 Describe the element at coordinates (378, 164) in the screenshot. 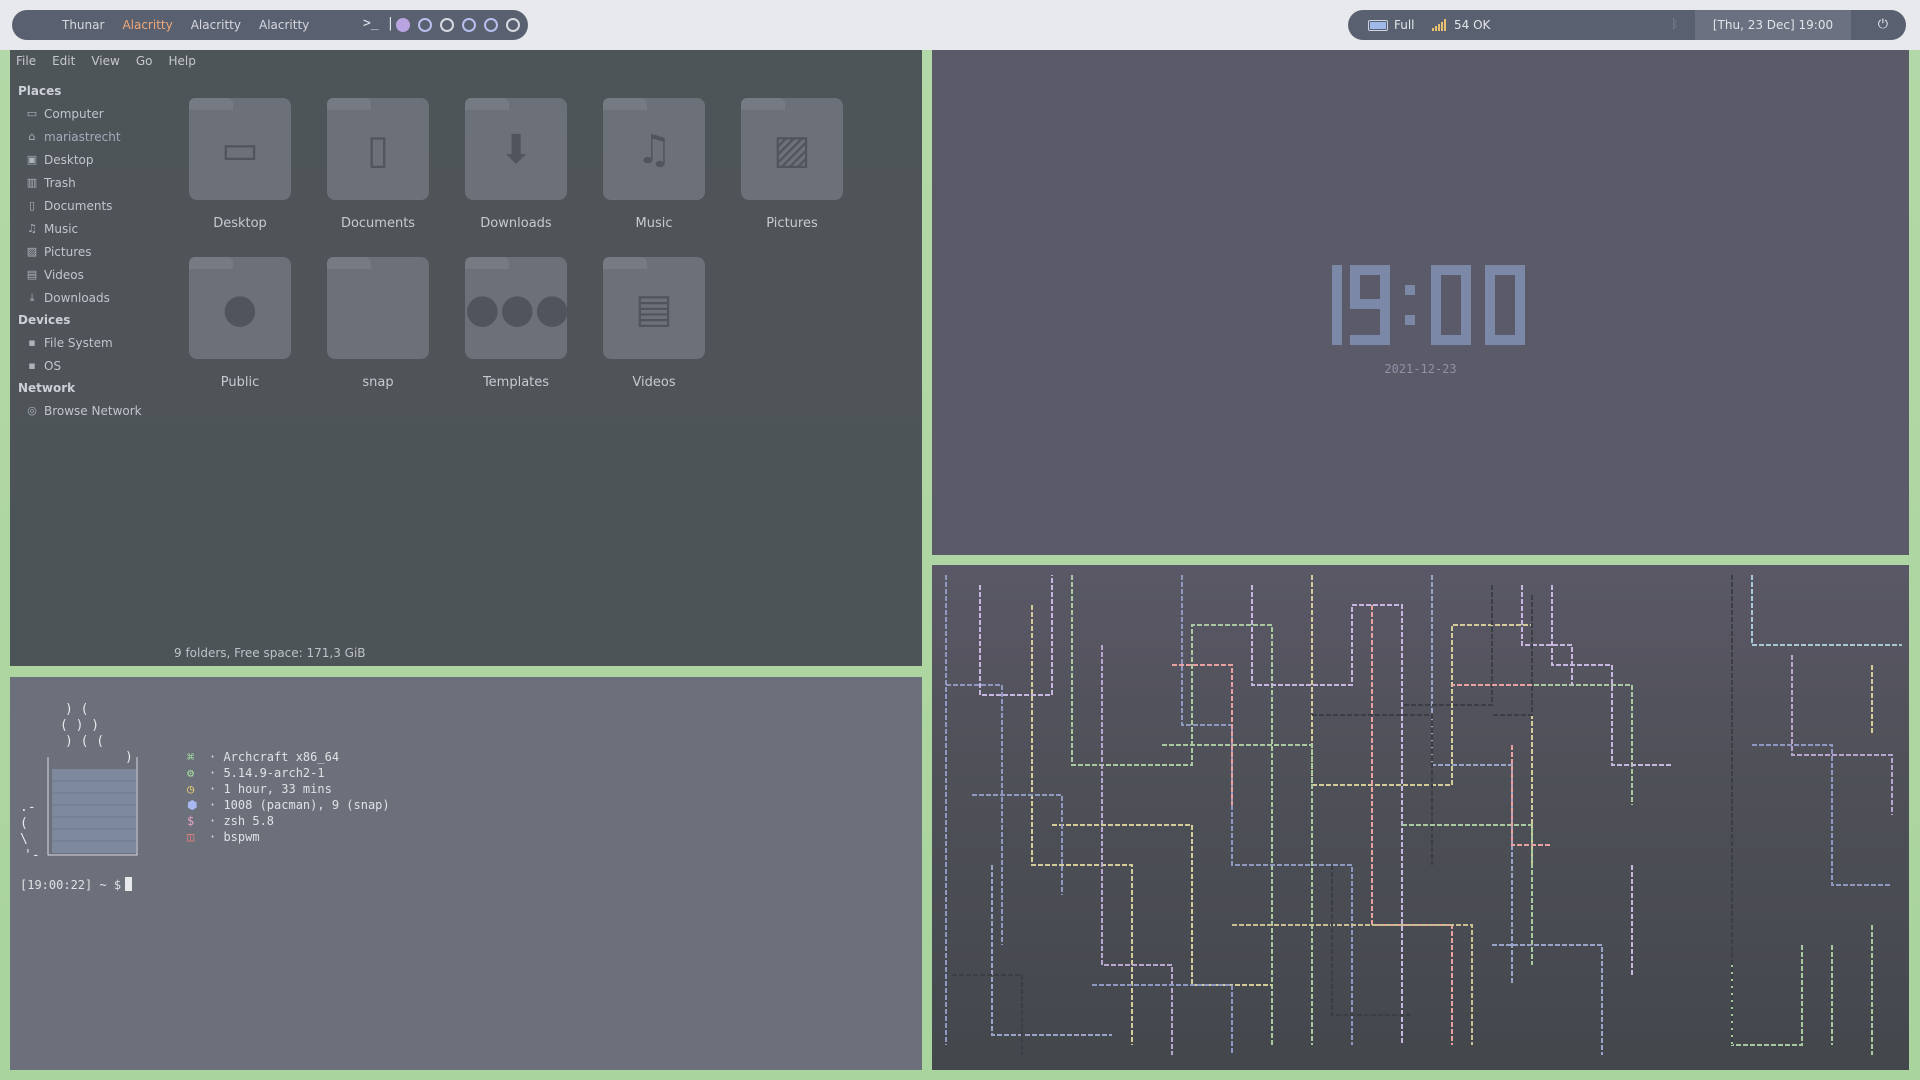

I see `folder-documents: ▯ Documents` at that location.